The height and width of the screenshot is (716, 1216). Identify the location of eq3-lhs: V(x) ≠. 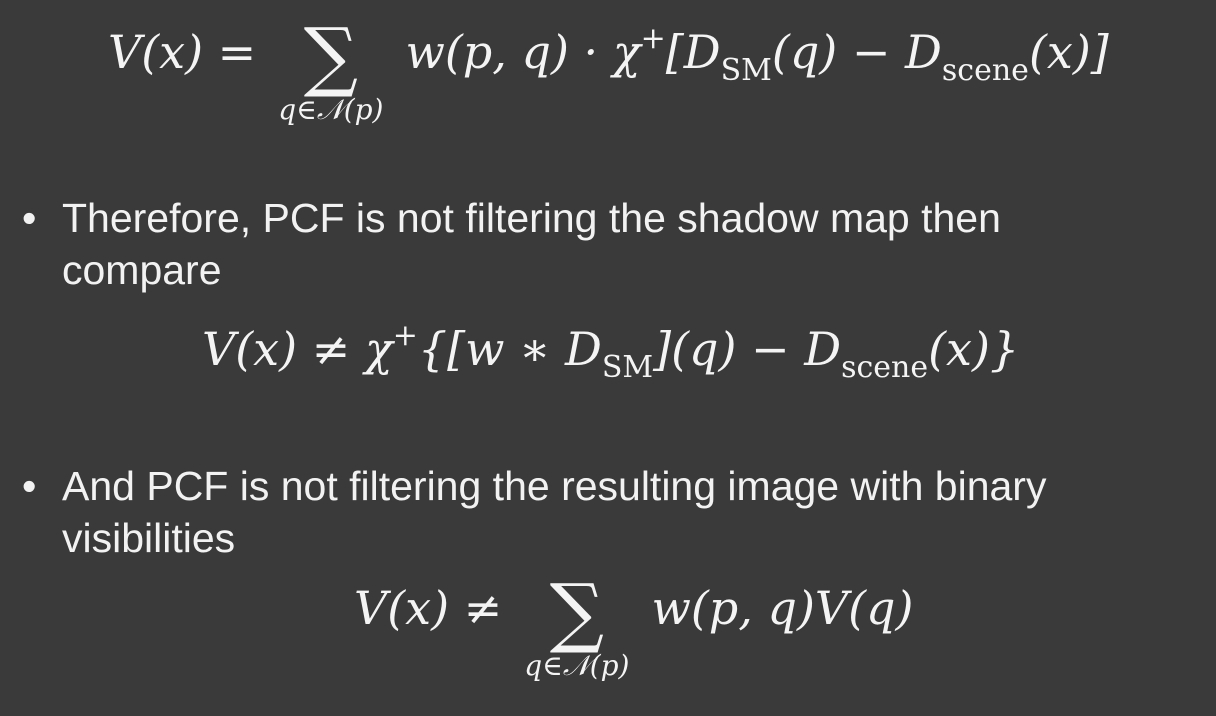
(428, 608).